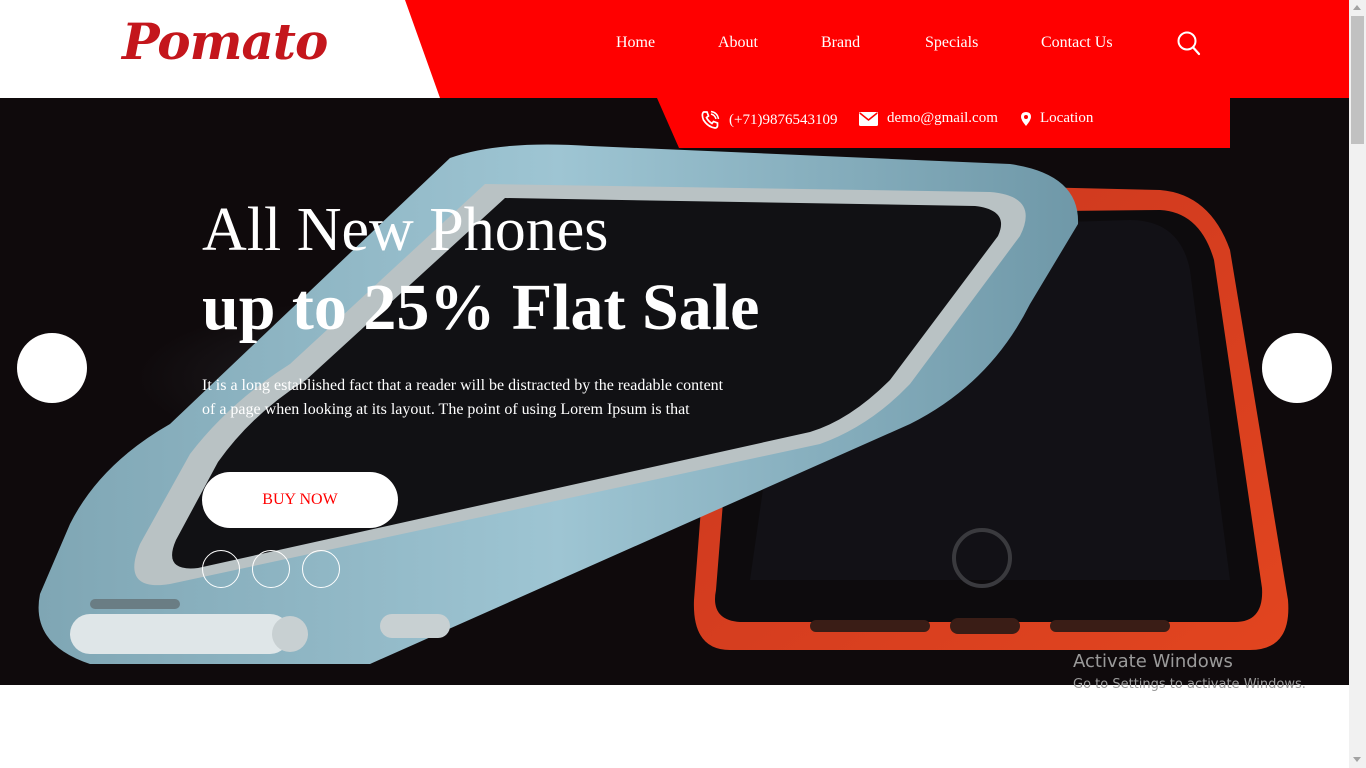 This screenshot has height=768, width=1366. What do you see at coordinates (1189, 684) in the screenshot?
I see `activate-windows-subtitle: Go to Settings to activate Windows.` at bounding box center [1189, 684].